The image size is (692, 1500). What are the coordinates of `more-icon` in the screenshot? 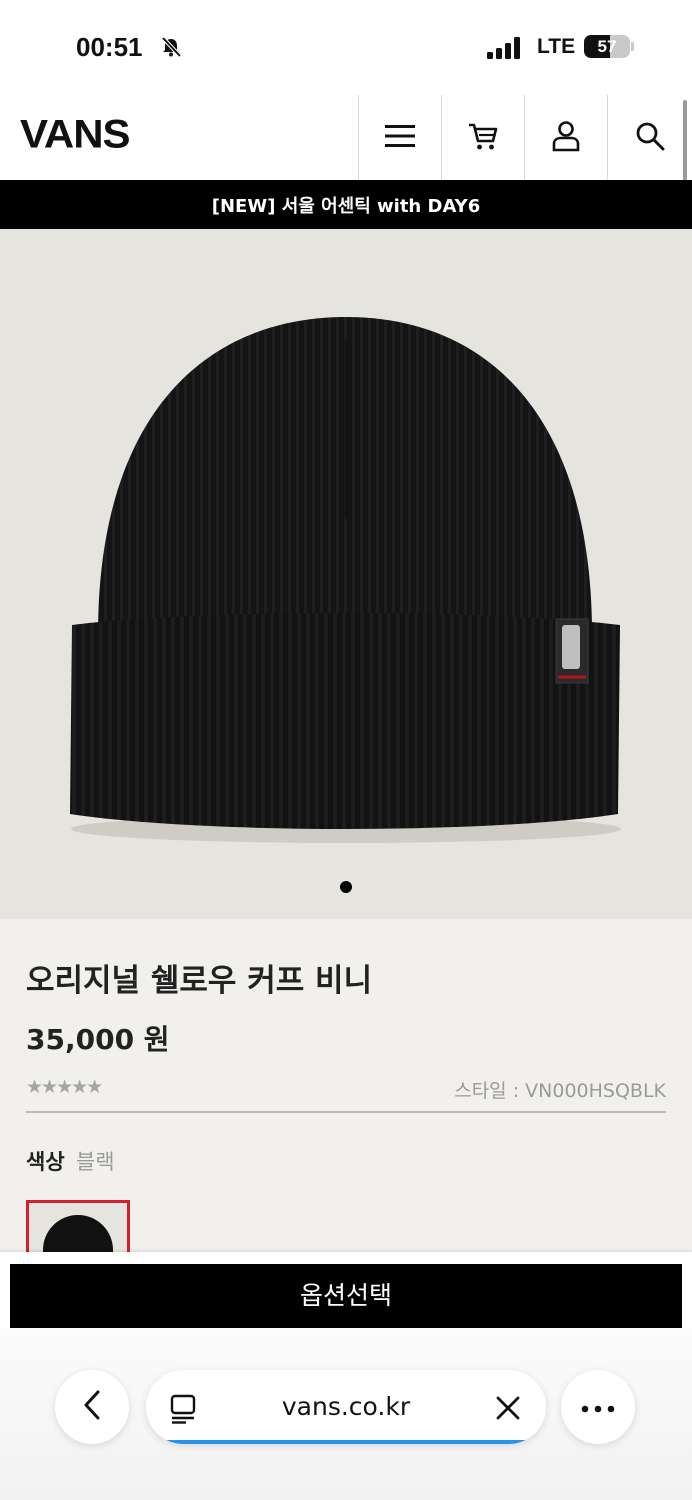 It's located at (598, 1407).